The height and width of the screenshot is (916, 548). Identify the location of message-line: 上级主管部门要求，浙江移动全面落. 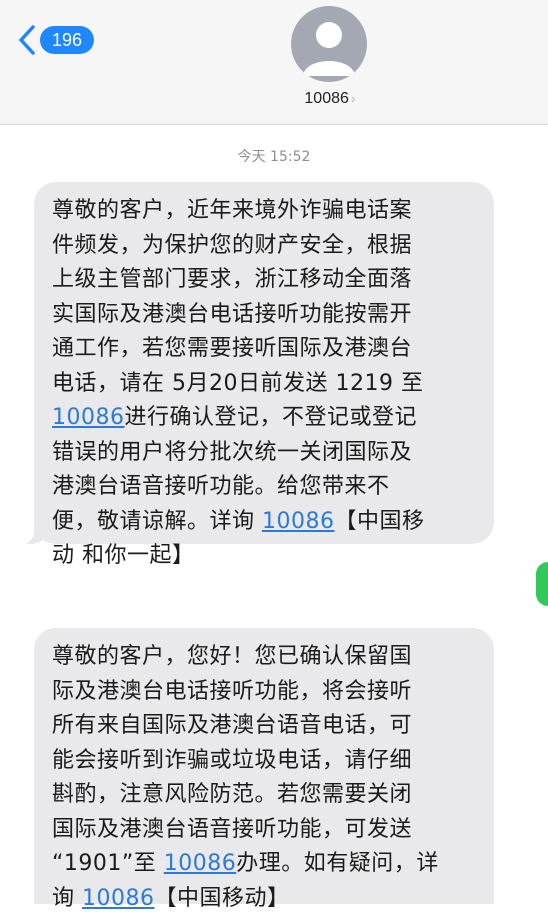
(267, 280).